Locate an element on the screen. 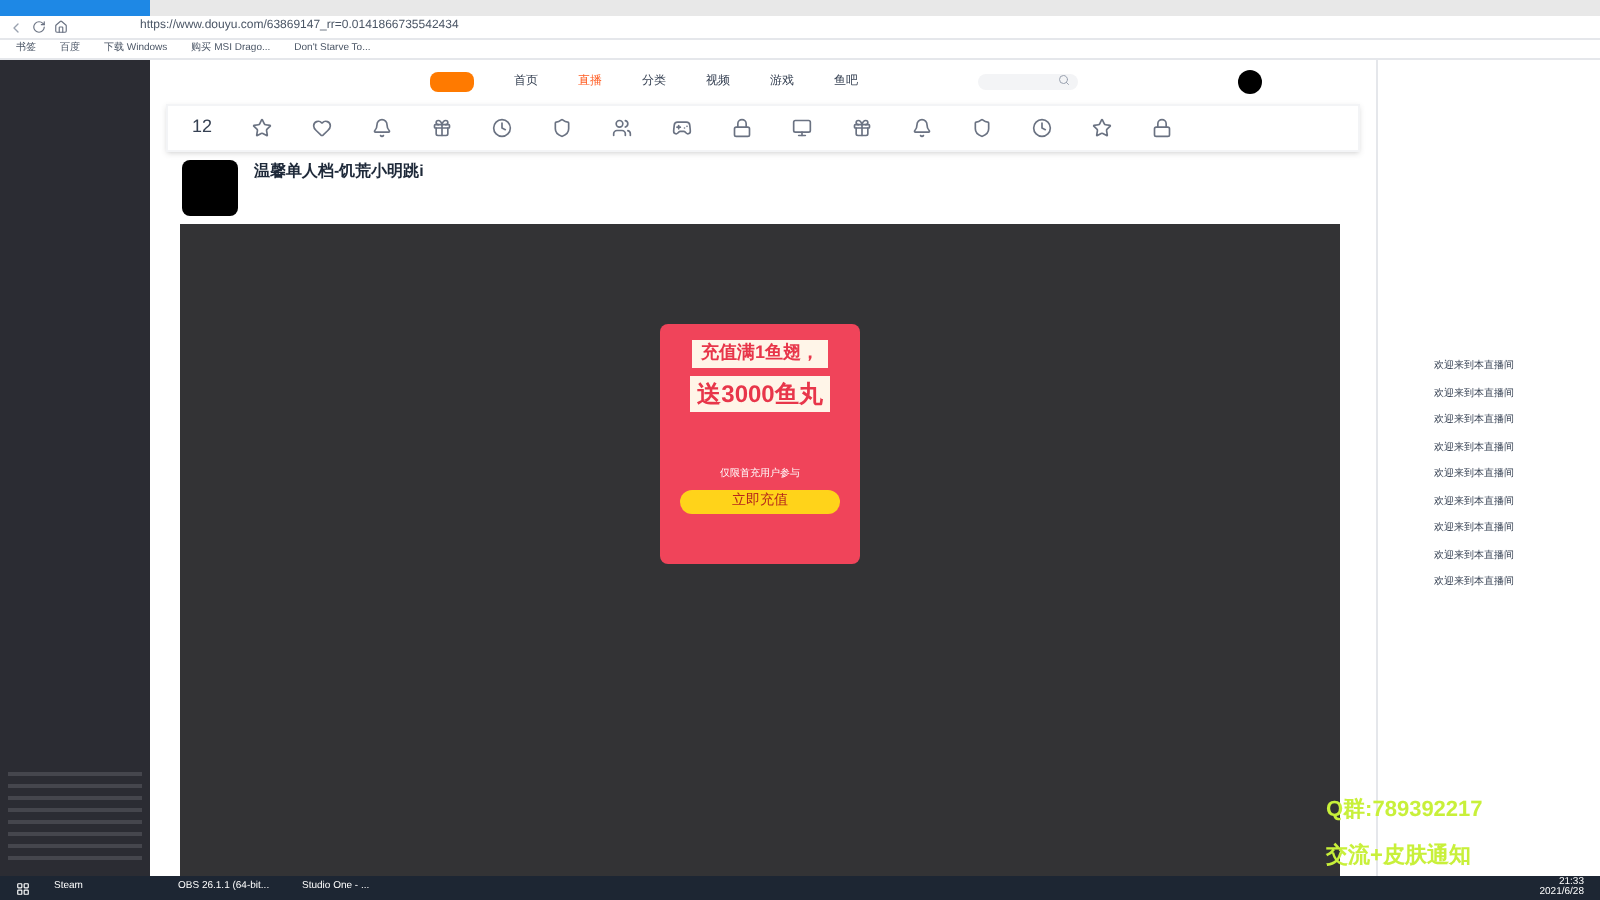  day-counter: 12 is located at coordinates (202, 127).